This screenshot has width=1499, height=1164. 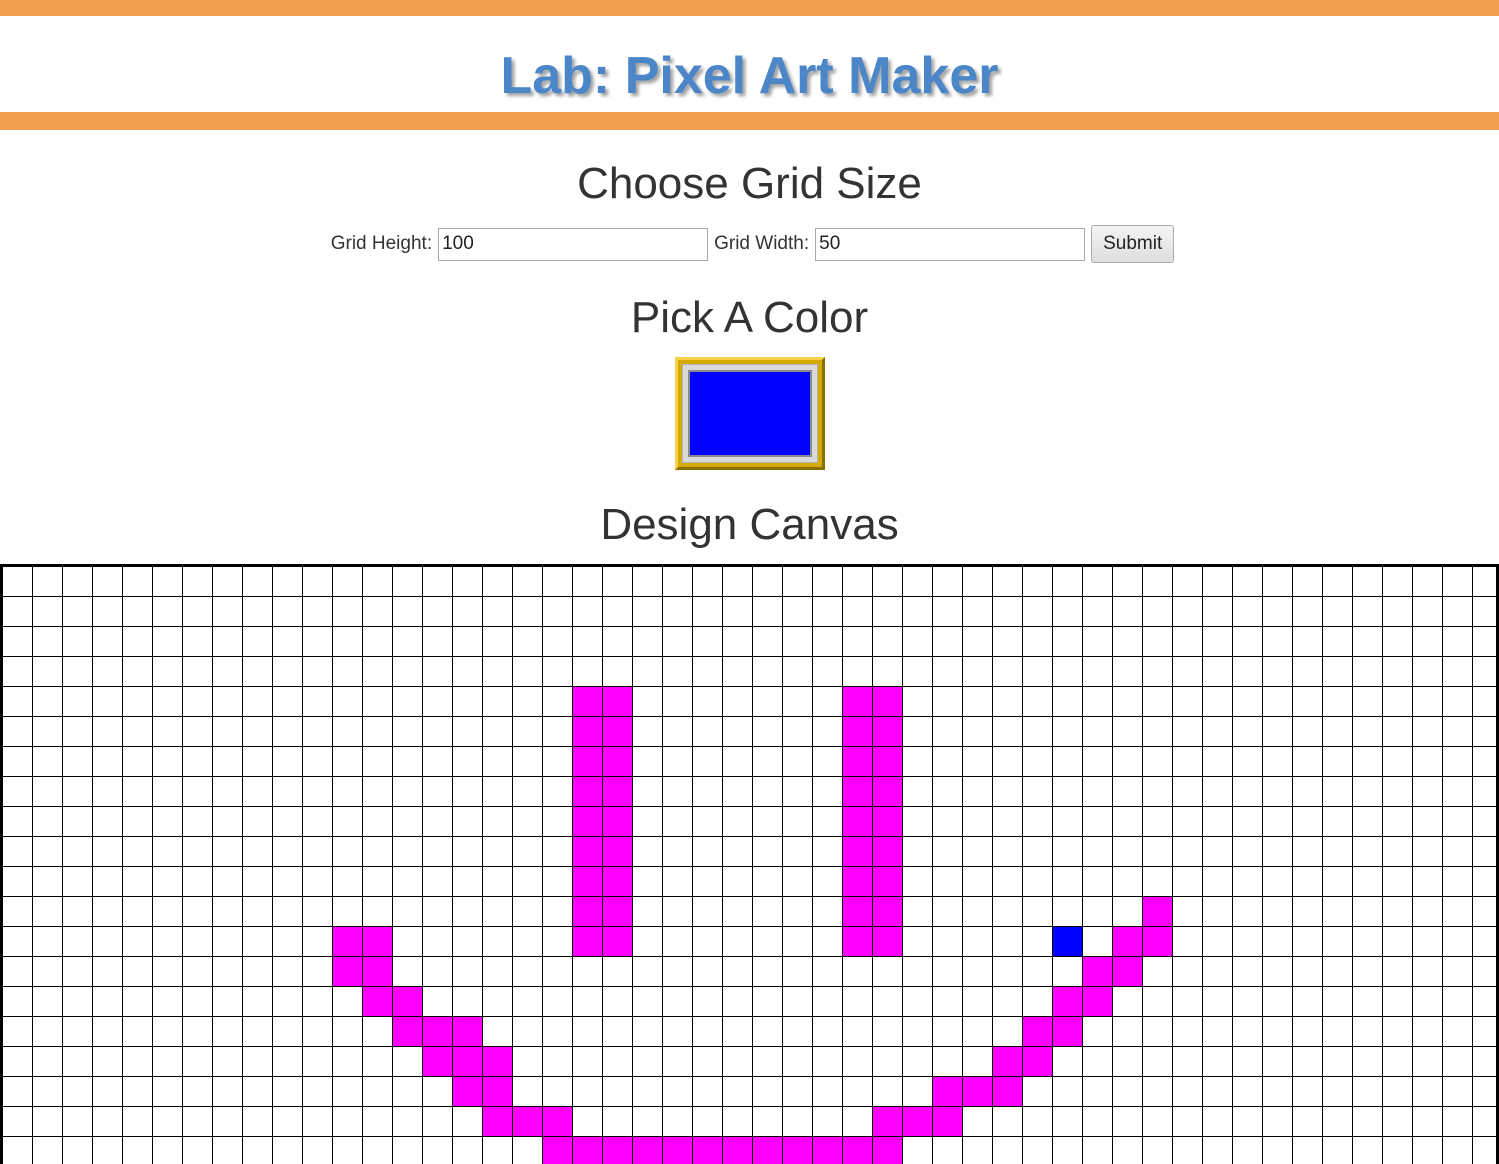 I want to click on grid-height-input, so click(x=573, y=244).